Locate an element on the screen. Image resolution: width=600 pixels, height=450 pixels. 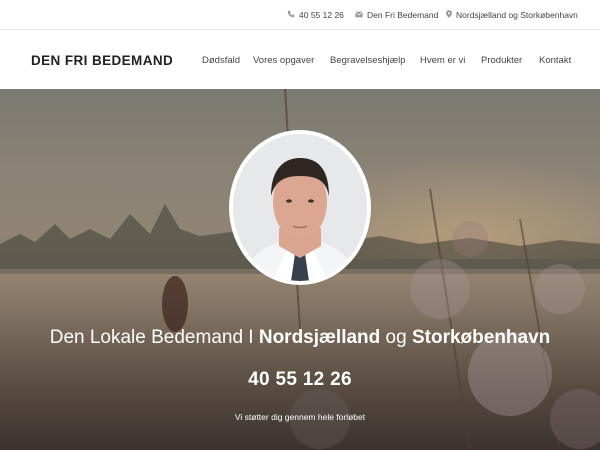
headline-text-1: Den Lokale Bedemand I is located at coordinates (154, 337).